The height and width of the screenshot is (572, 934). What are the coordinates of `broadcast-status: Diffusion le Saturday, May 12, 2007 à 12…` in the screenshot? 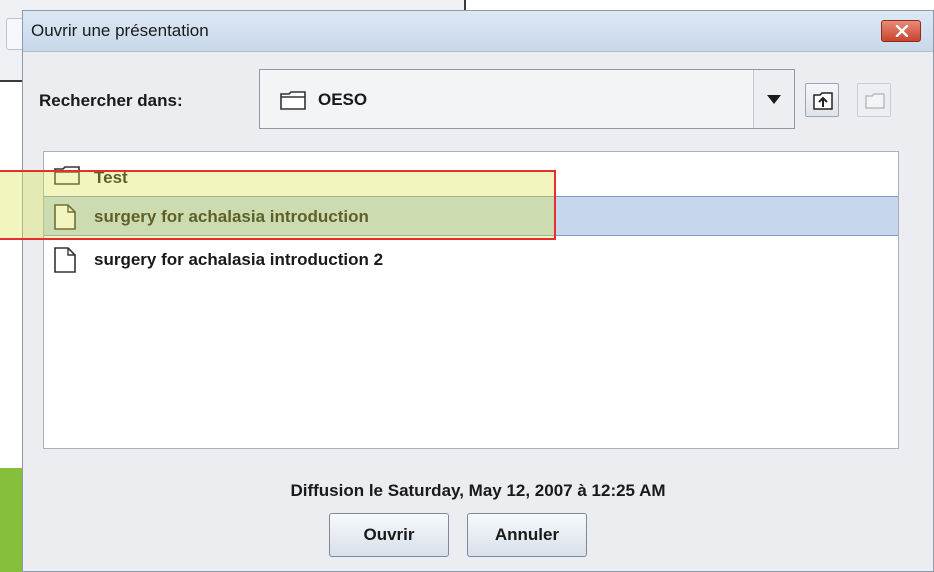 It's located at (478, 490).